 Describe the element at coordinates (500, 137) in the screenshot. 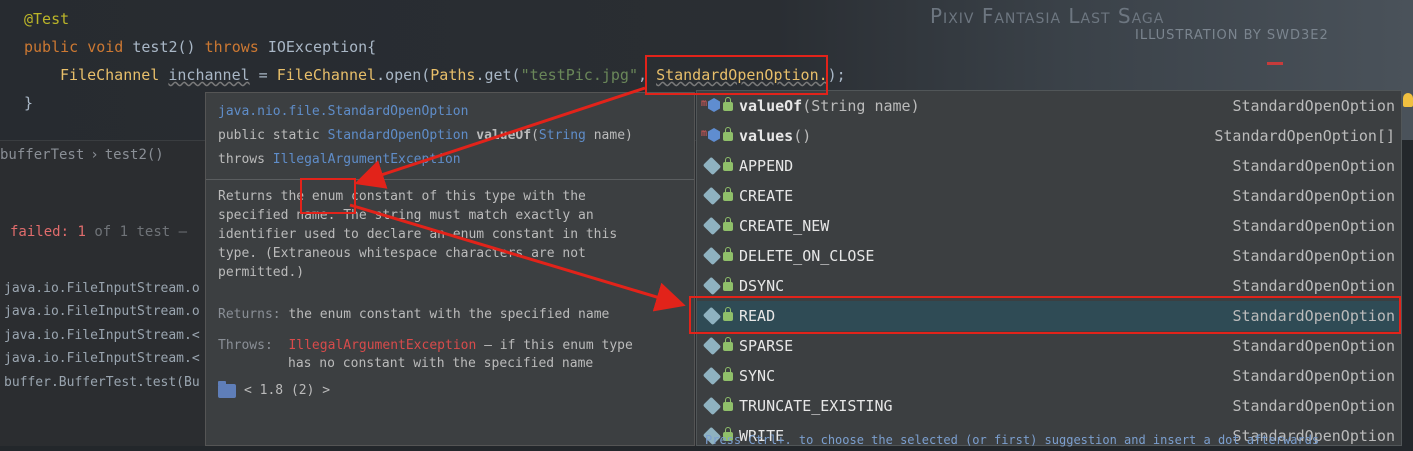

I see `arrow-to-enum` at that location.